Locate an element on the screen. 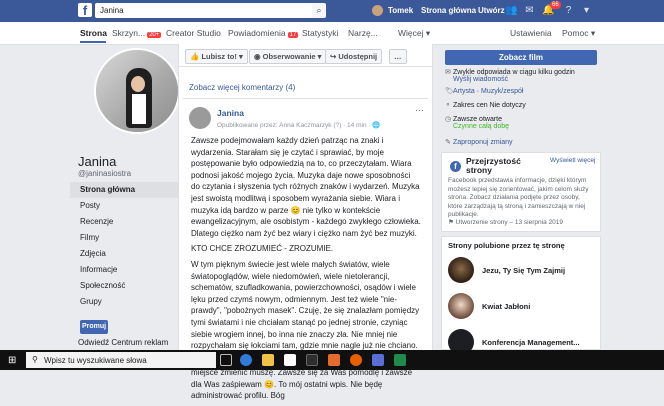 Image resolution: width=664 pixels, height=406 pixels. user-avatar is located at coordinates (377, 10).